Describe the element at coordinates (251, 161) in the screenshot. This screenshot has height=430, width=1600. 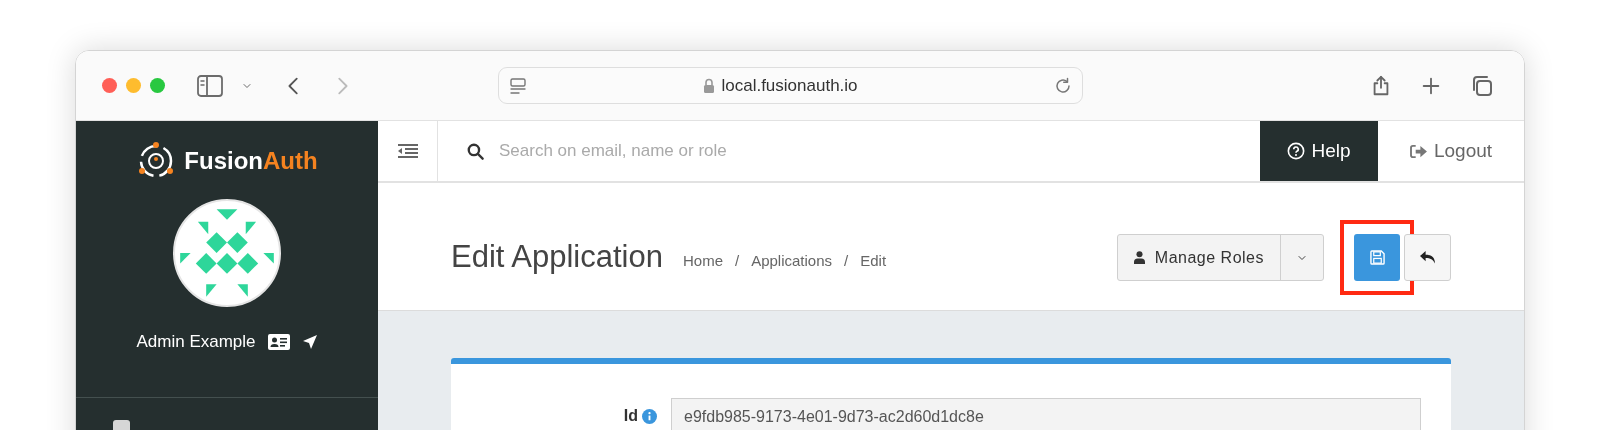
I see `logo-wordmark: FusionAuth` at that location.